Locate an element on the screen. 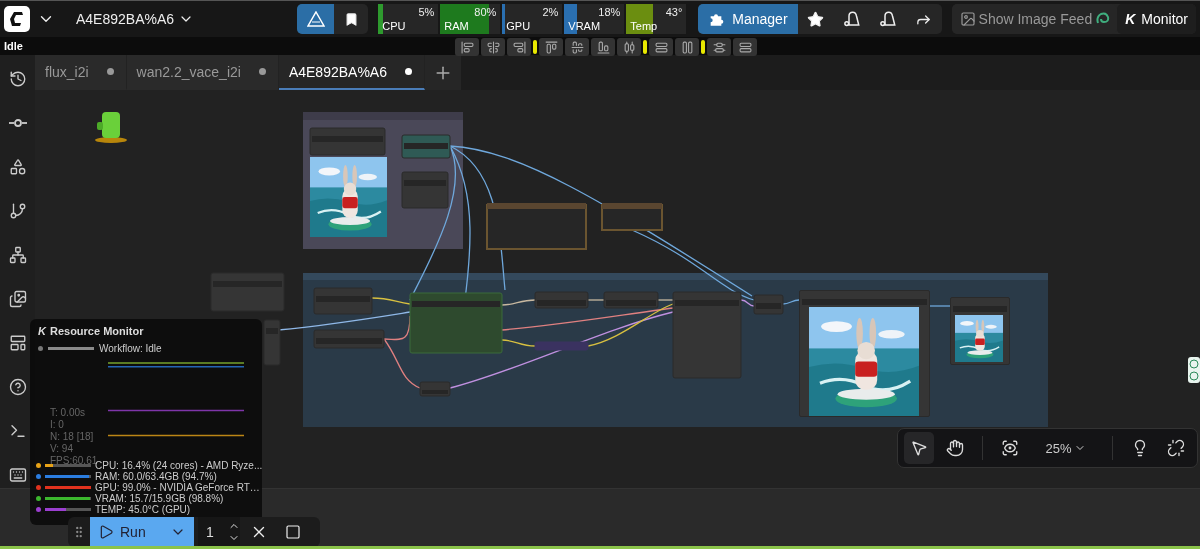 The width and height of the screenshot is (1200, 549). hand-icon is located at coordinates (955, 448).